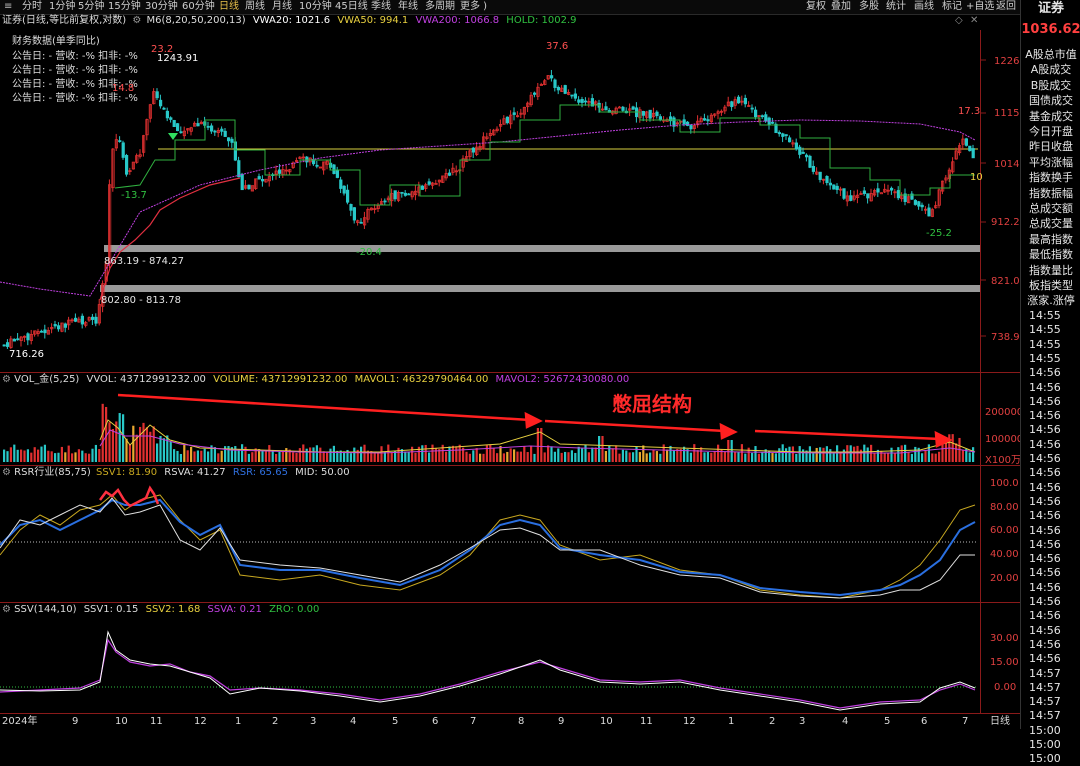 The width and height of the screenshot is (1080, 766). What do you see at coordinates (1050, 117) in the screenshot?
I see `stats-menu-item: 基金成交` at bounding box center [1050, 117].